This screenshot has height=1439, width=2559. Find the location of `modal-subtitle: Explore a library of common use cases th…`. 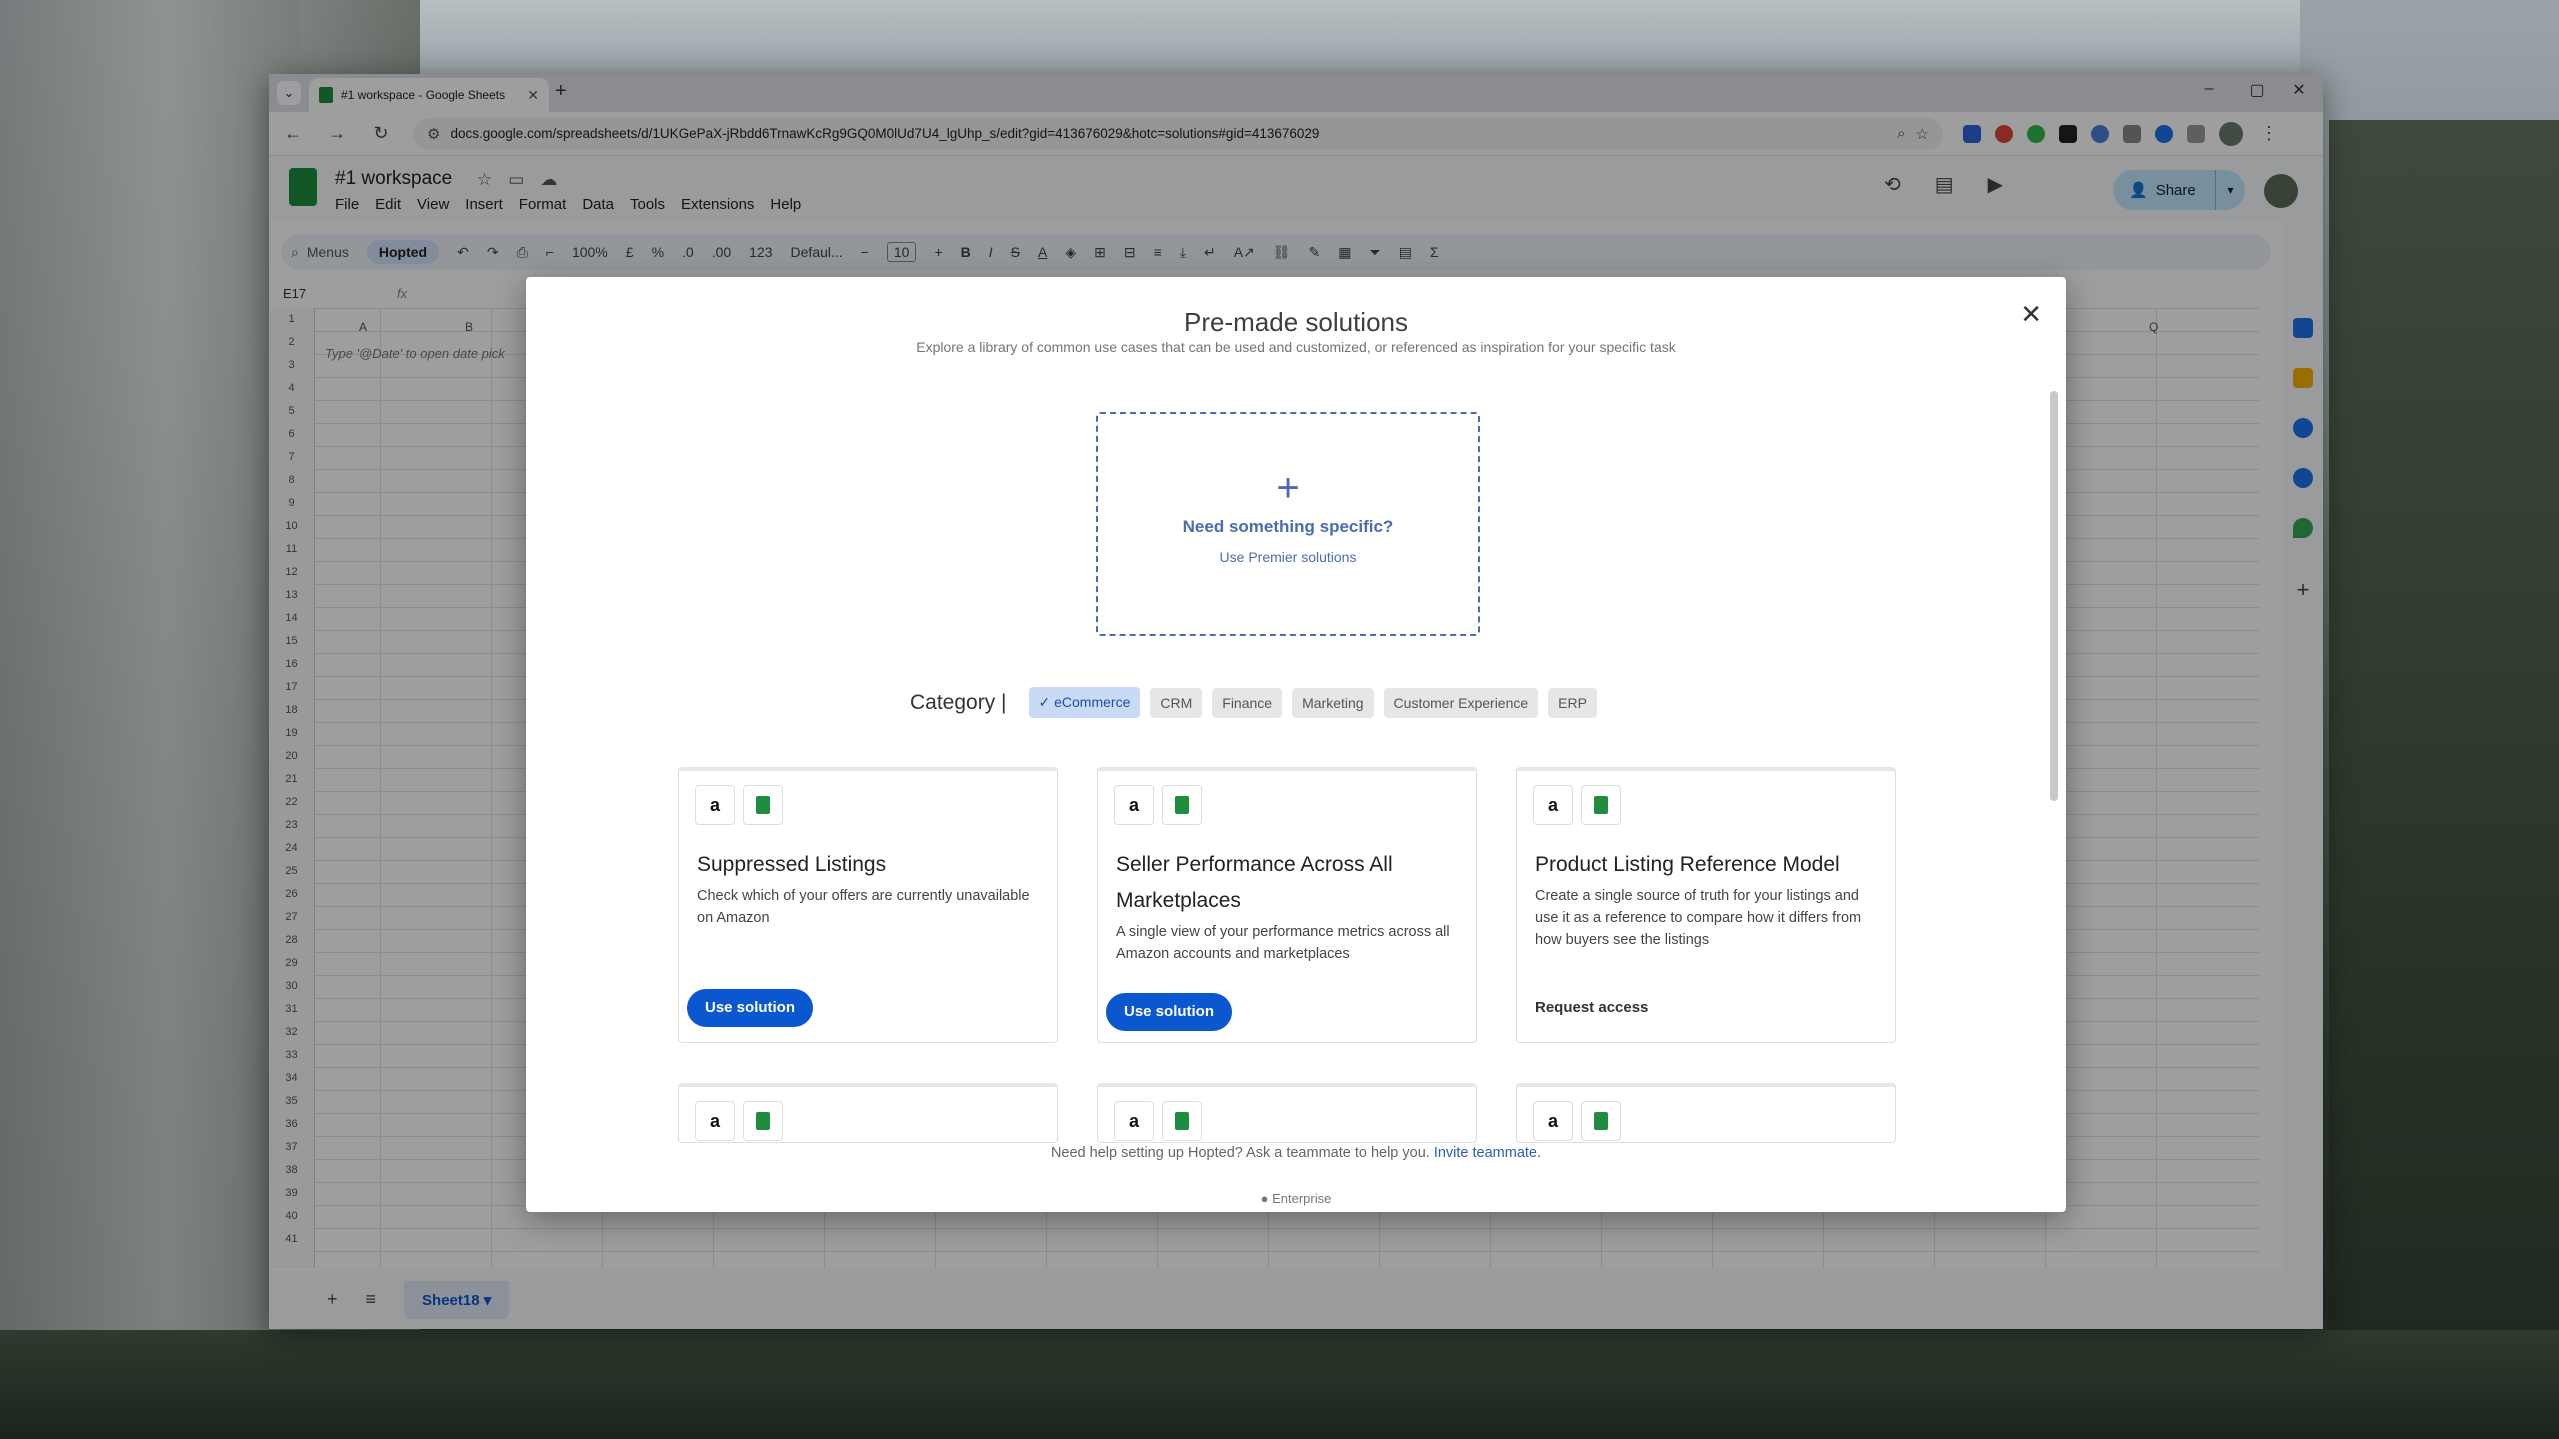

modal-subtitle: Explore a library of common use cases th… is located at coordinates (1296, 347).